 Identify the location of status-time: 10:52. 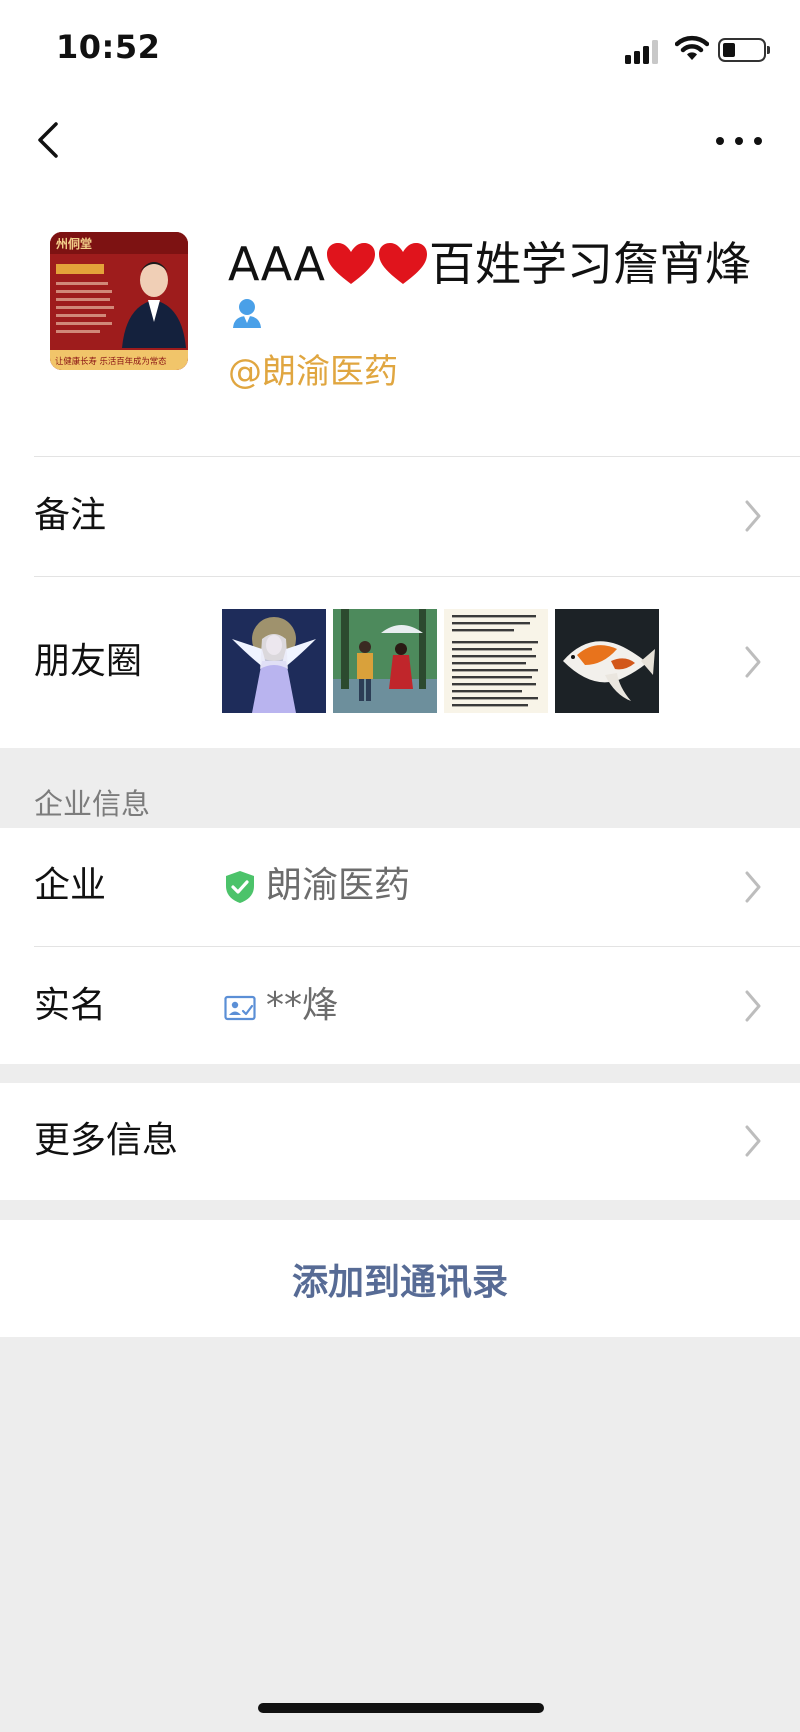
(108, 47).